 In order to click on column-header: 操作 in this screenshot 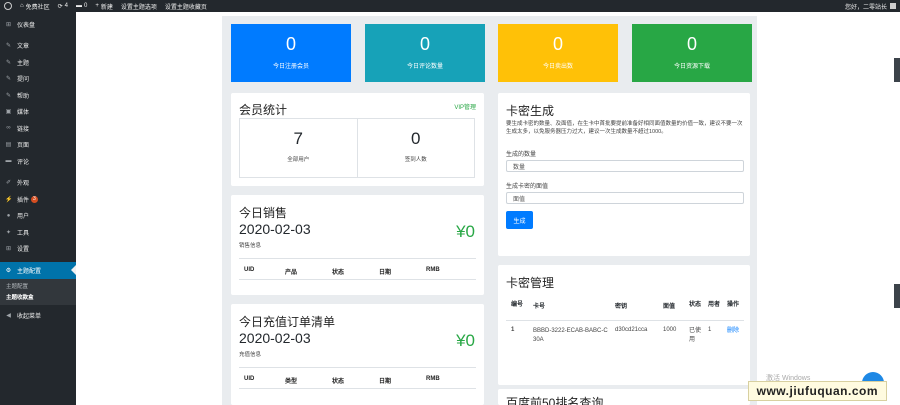, I will do `click(733, 305)`.